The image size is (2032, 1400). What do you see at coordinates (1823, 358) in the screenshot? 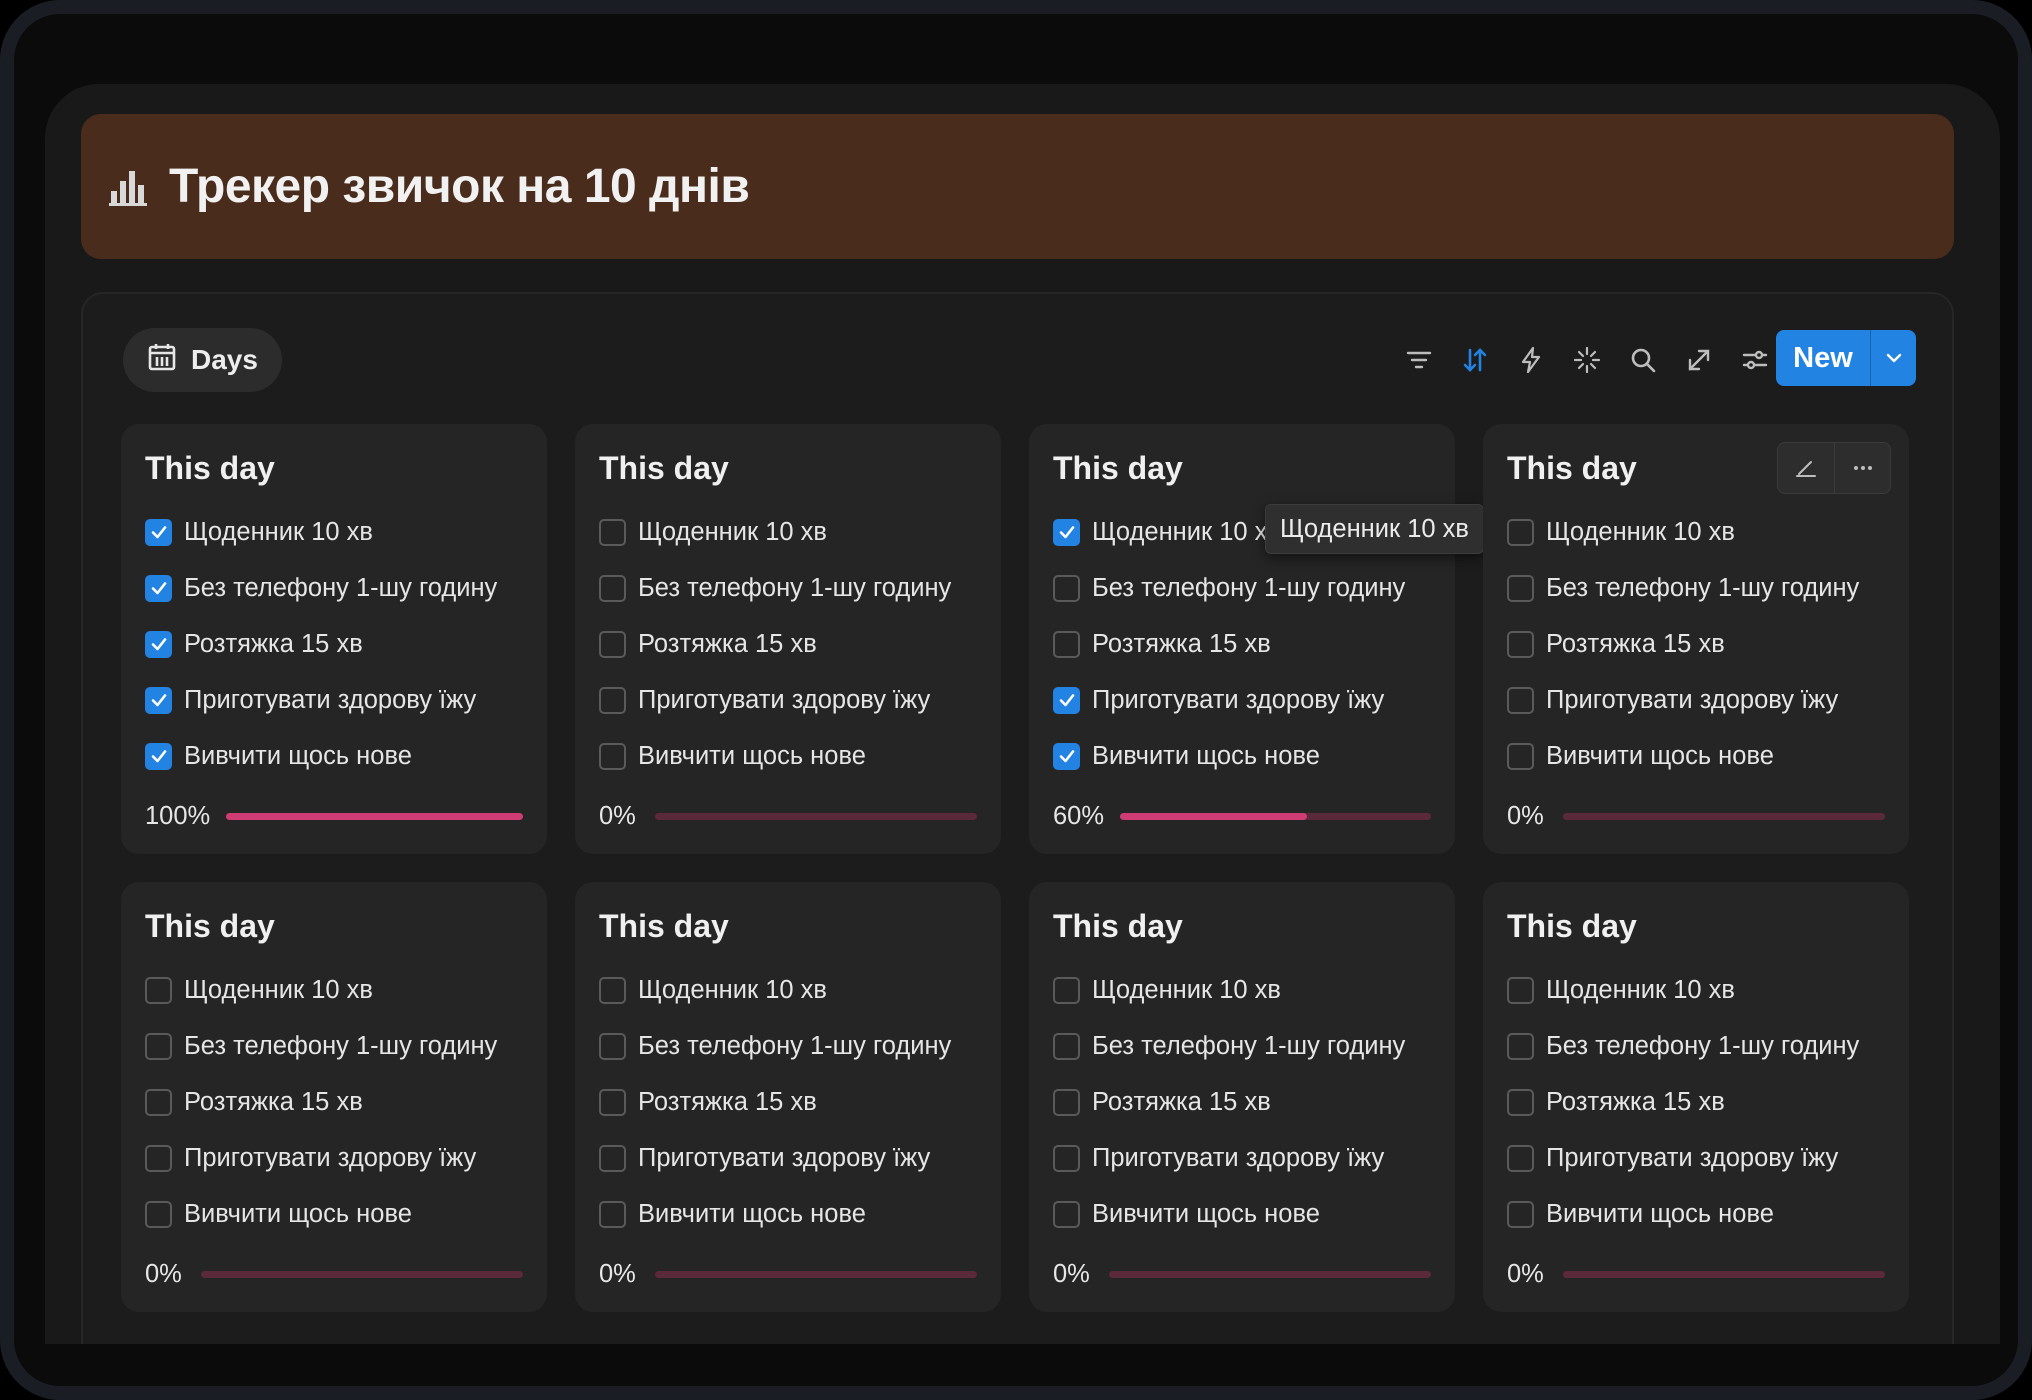
I see `new-button: New` at bounding box center [1823, 358].